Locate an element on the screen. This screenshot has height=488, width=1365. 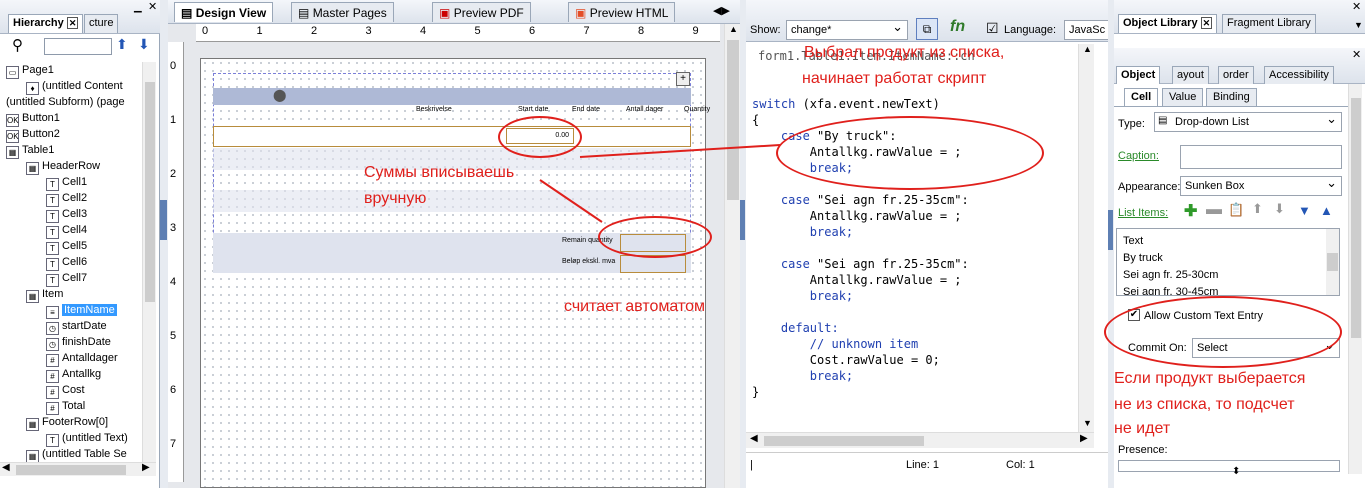
annotation-arrows is located at coordinates (660, 183).